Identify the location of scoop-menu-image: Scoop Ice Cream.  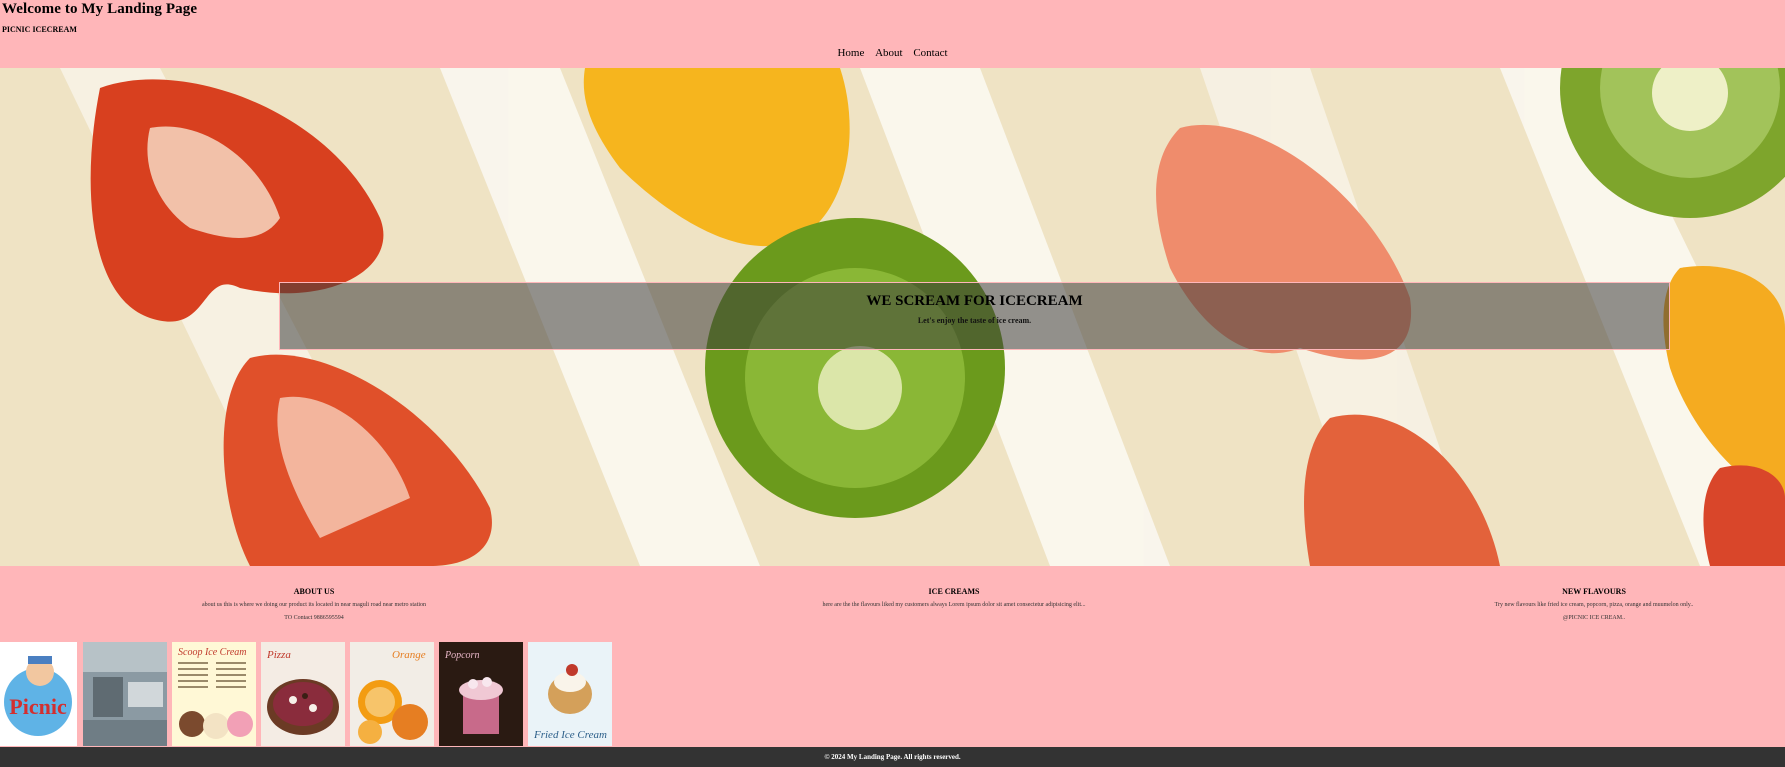
(214, 694).